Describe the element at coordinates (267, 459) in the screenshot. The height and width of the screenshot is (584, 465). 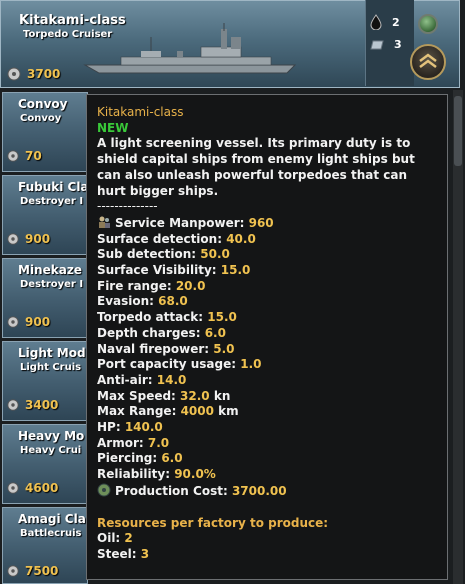
I see `stat-row: Piercing: 6.0` at that location.